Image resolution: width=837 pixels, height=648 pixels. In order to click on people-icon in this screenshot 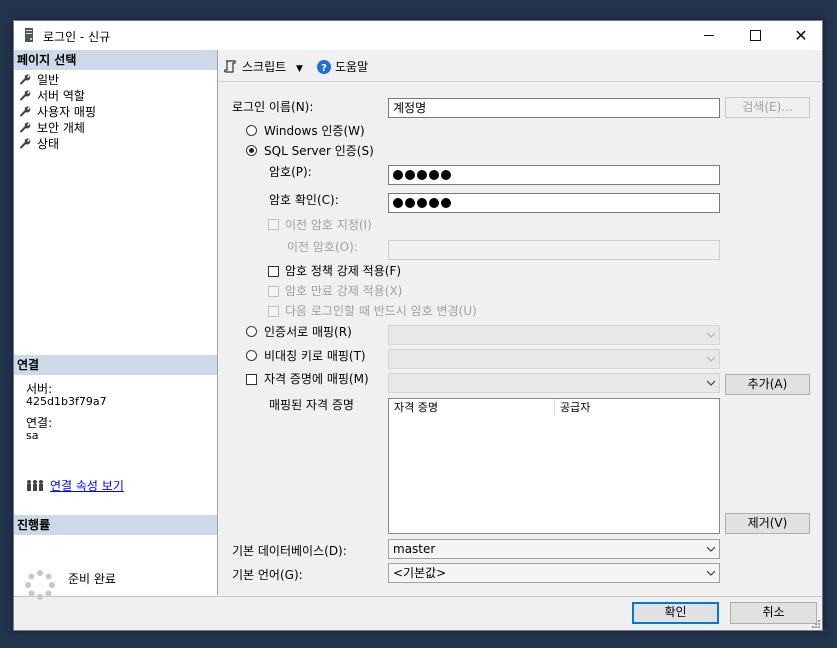, I will do `click(35, 485)`.